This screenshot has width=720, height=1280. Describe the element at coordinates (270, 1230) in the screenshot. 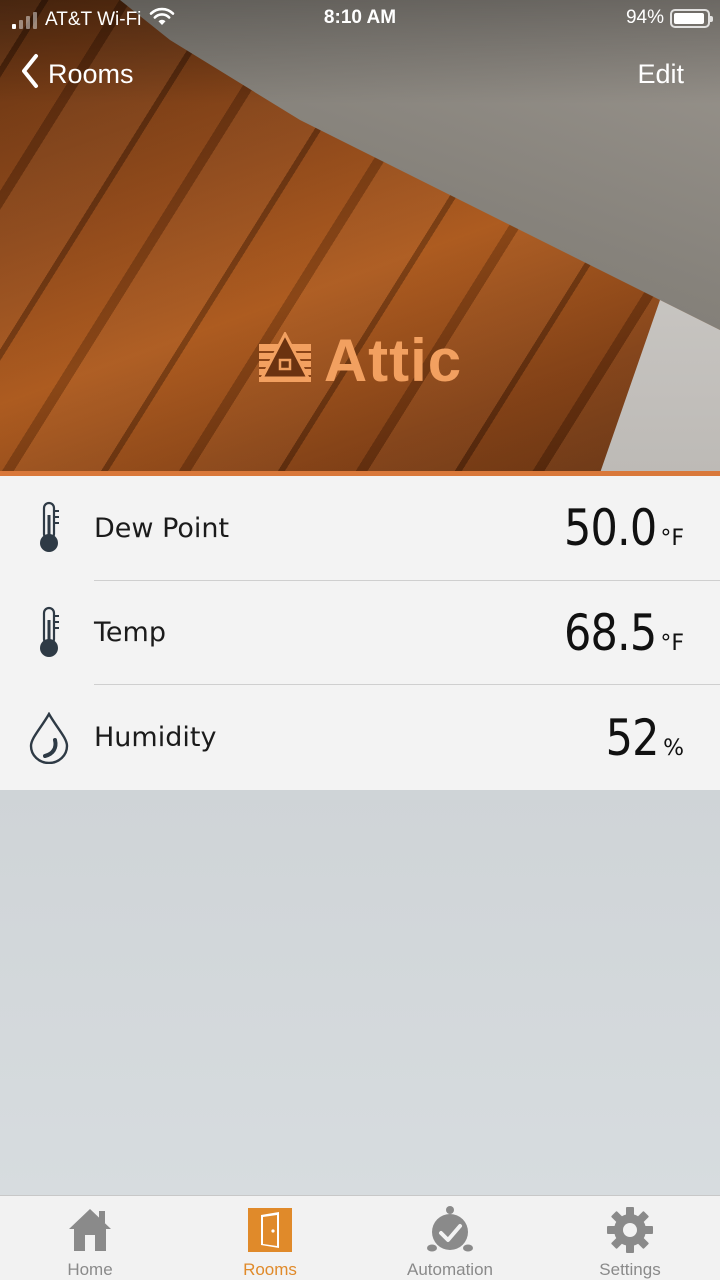

I see `door-icon` at that location.